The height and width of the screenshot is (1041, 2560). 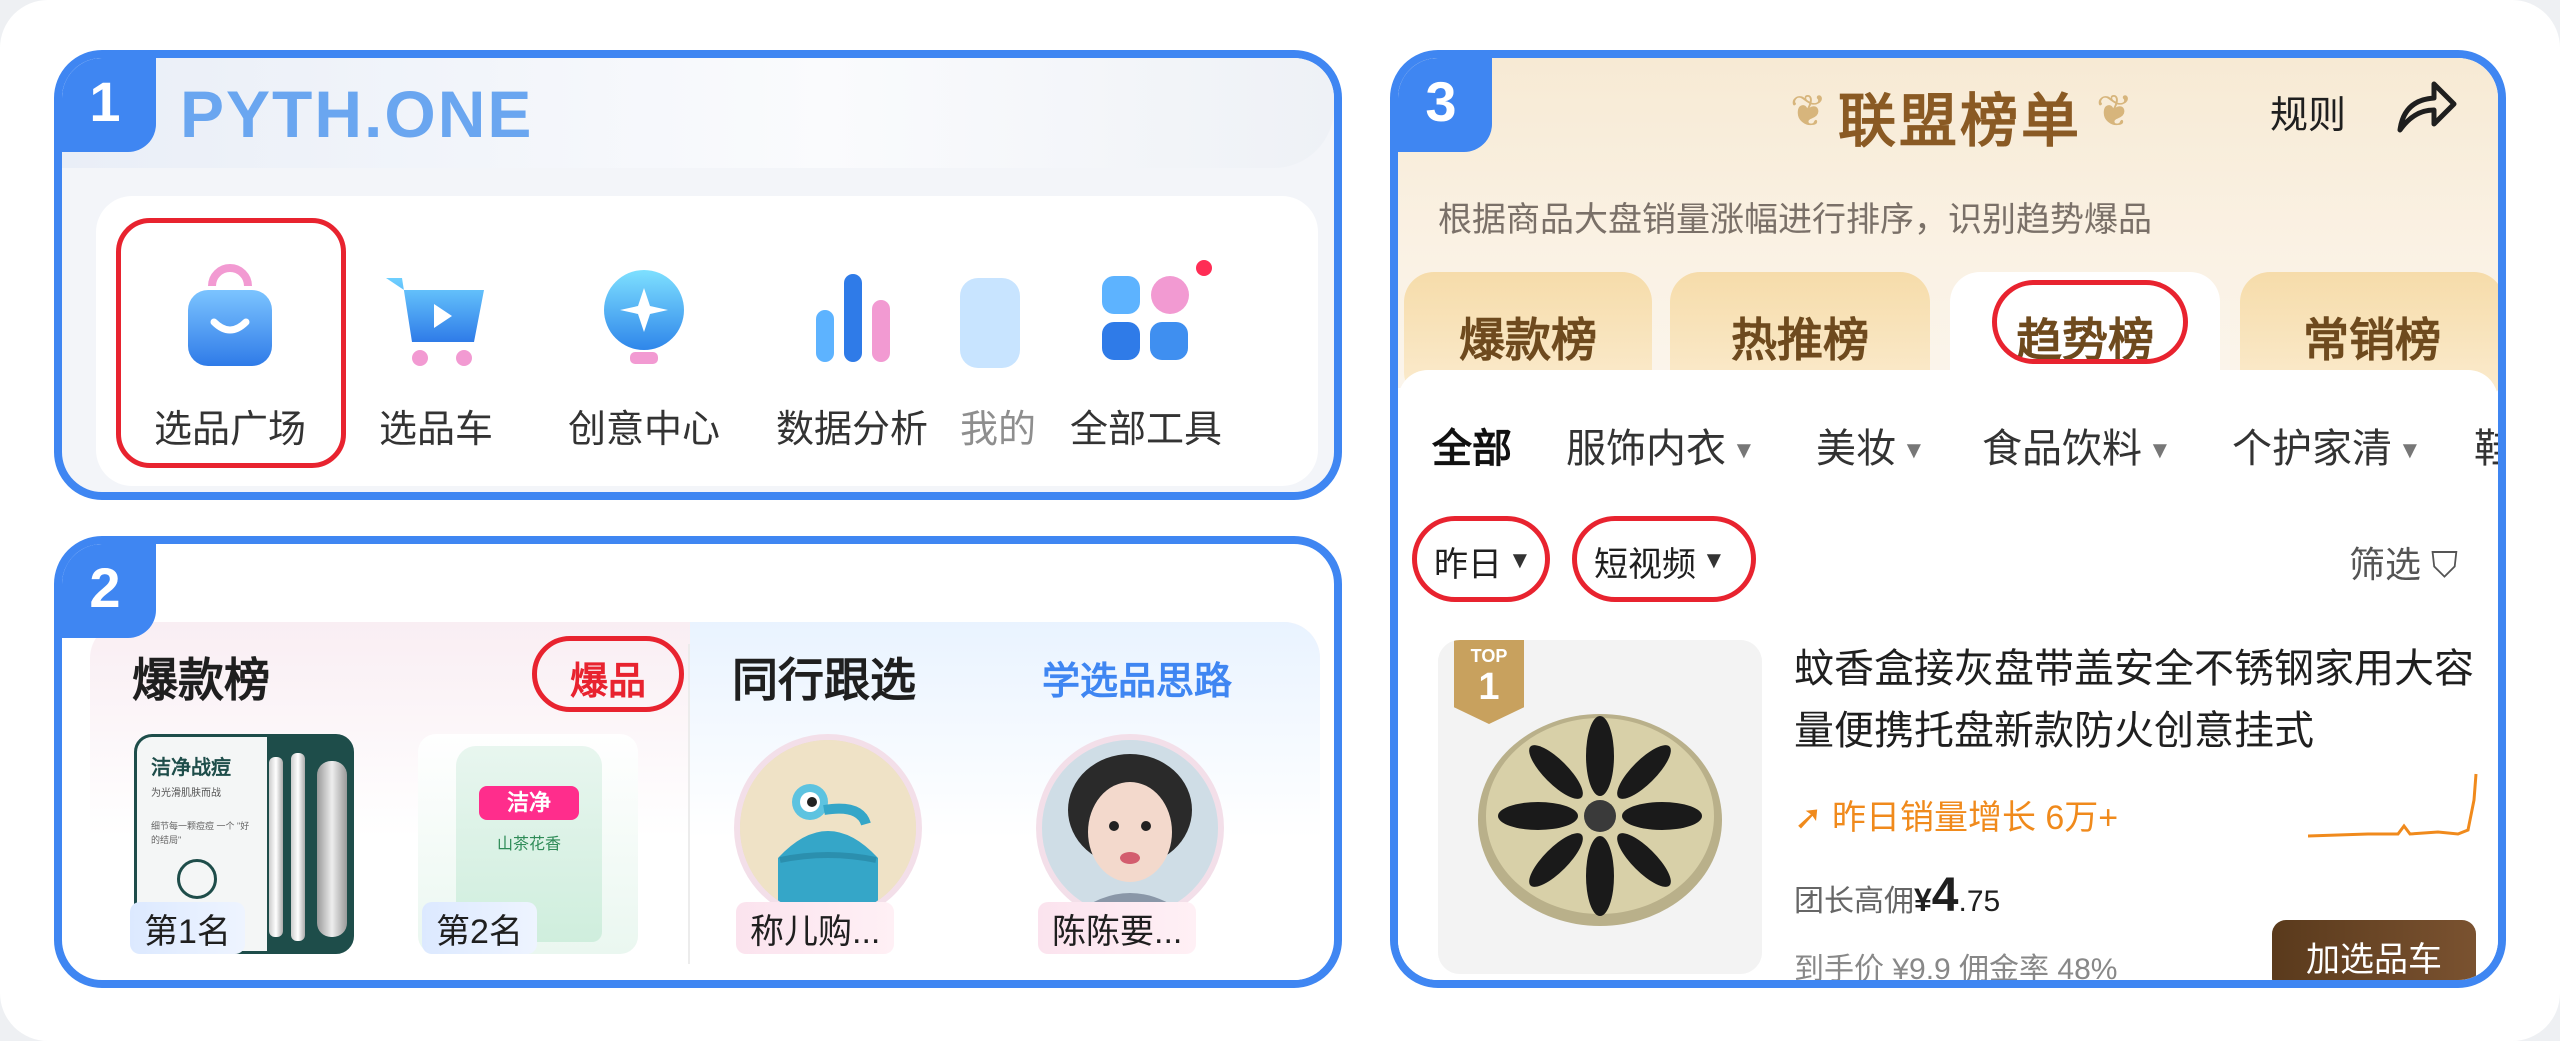 What do you see at coordinates (435, 430) in the screenshot?
I see `tool-label: 选品车` at bounding box center [435, 430].